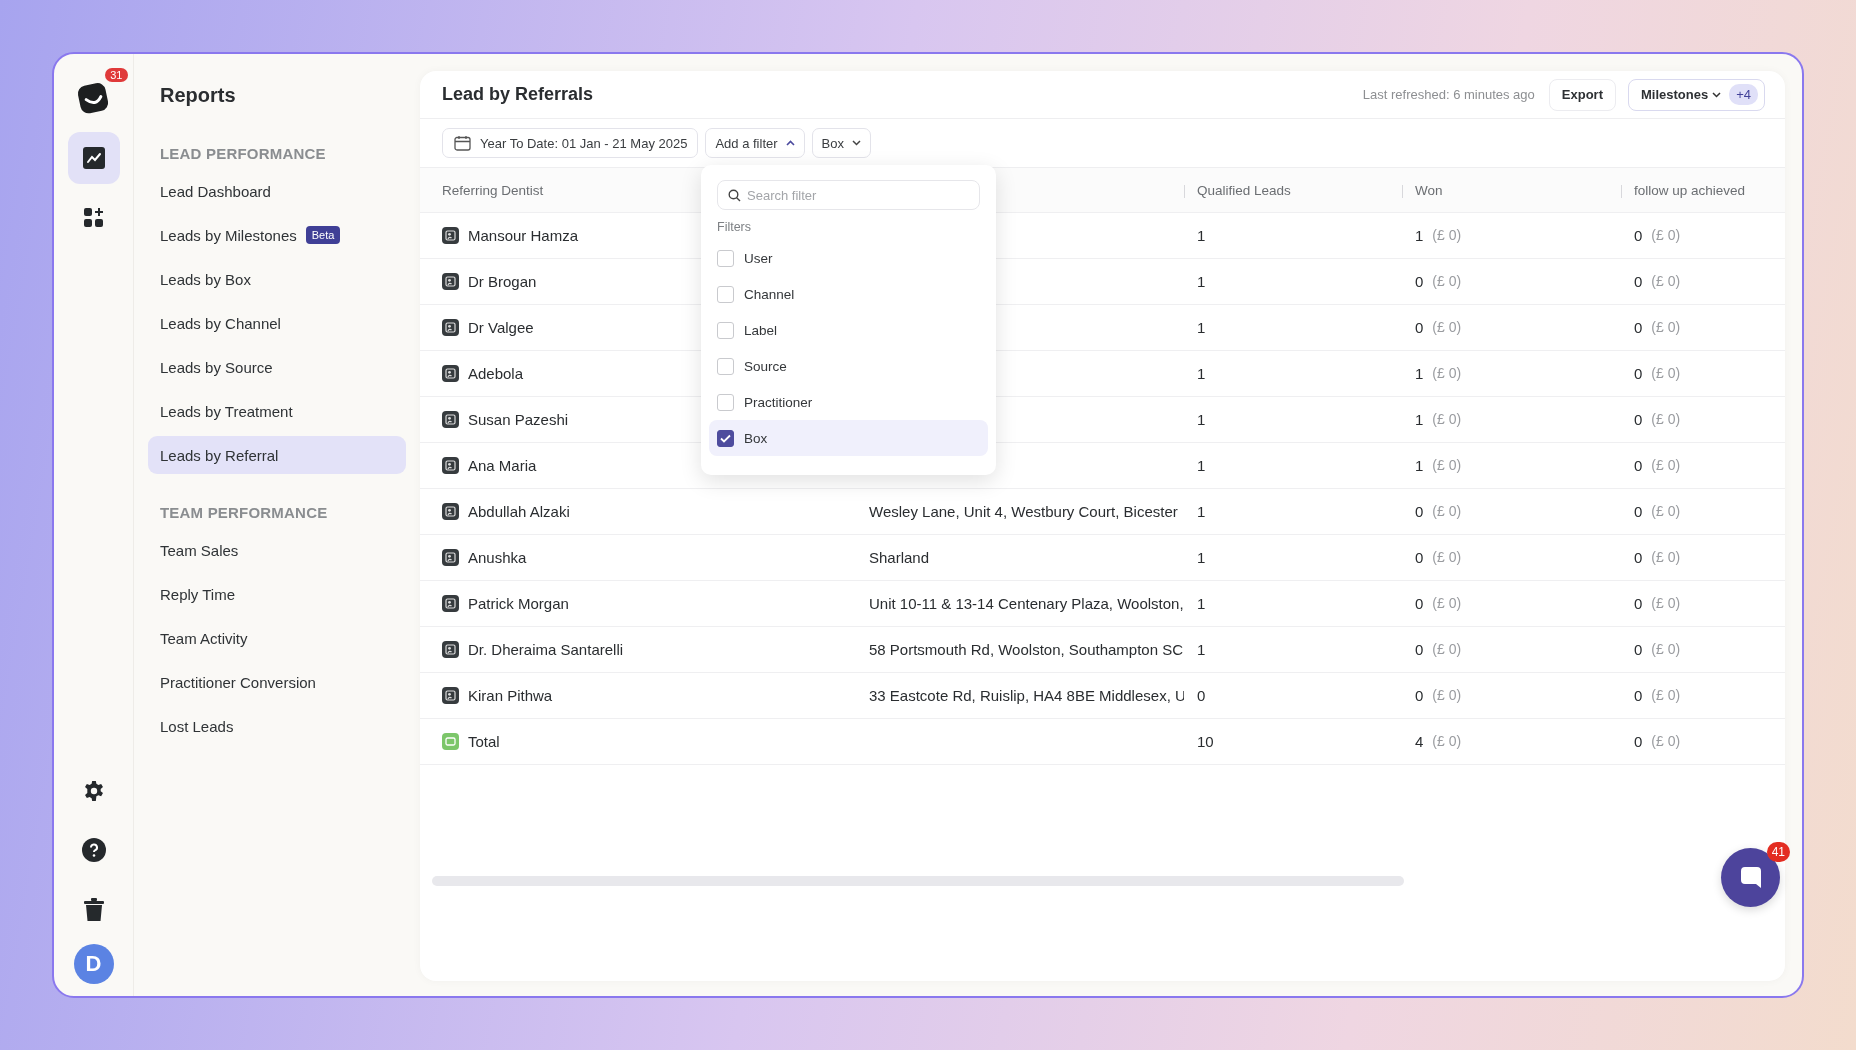  Describe the element at coordinates (848, 258) in the screenshot. I see `filter-option: User` at that location.